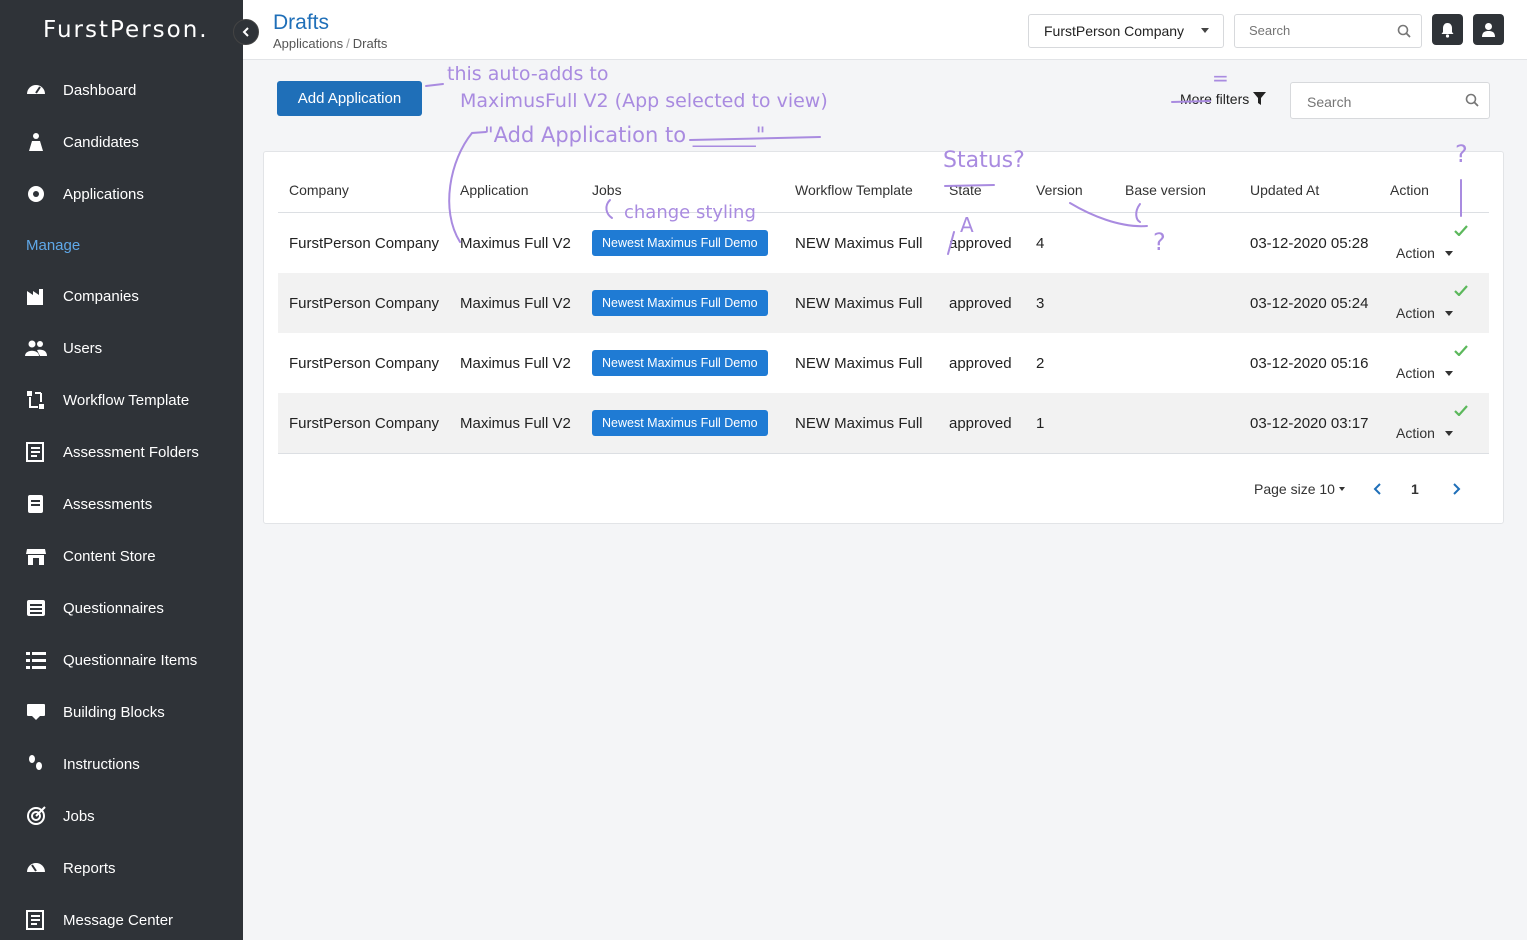  I want to click on furstperson-logo: FurstPerson., so click(126, 30).